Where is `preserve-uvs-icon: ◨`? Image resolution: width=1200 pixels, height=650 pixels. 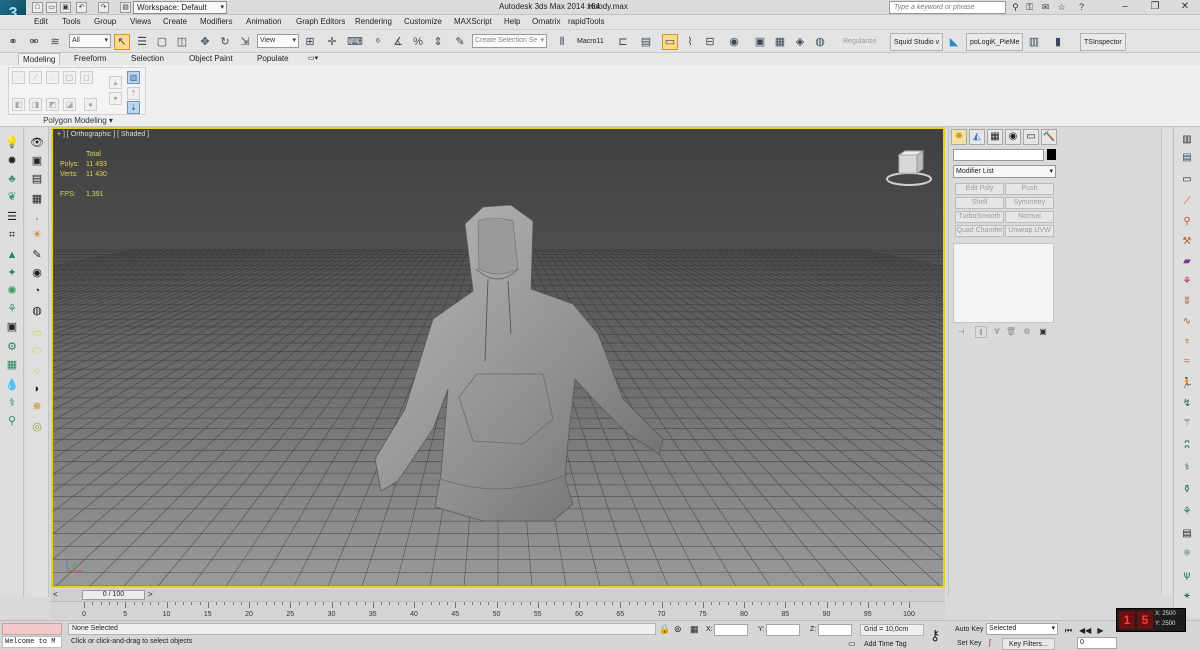 preserve-uvs-icon: ◨ is located at coordinates (35, 104).